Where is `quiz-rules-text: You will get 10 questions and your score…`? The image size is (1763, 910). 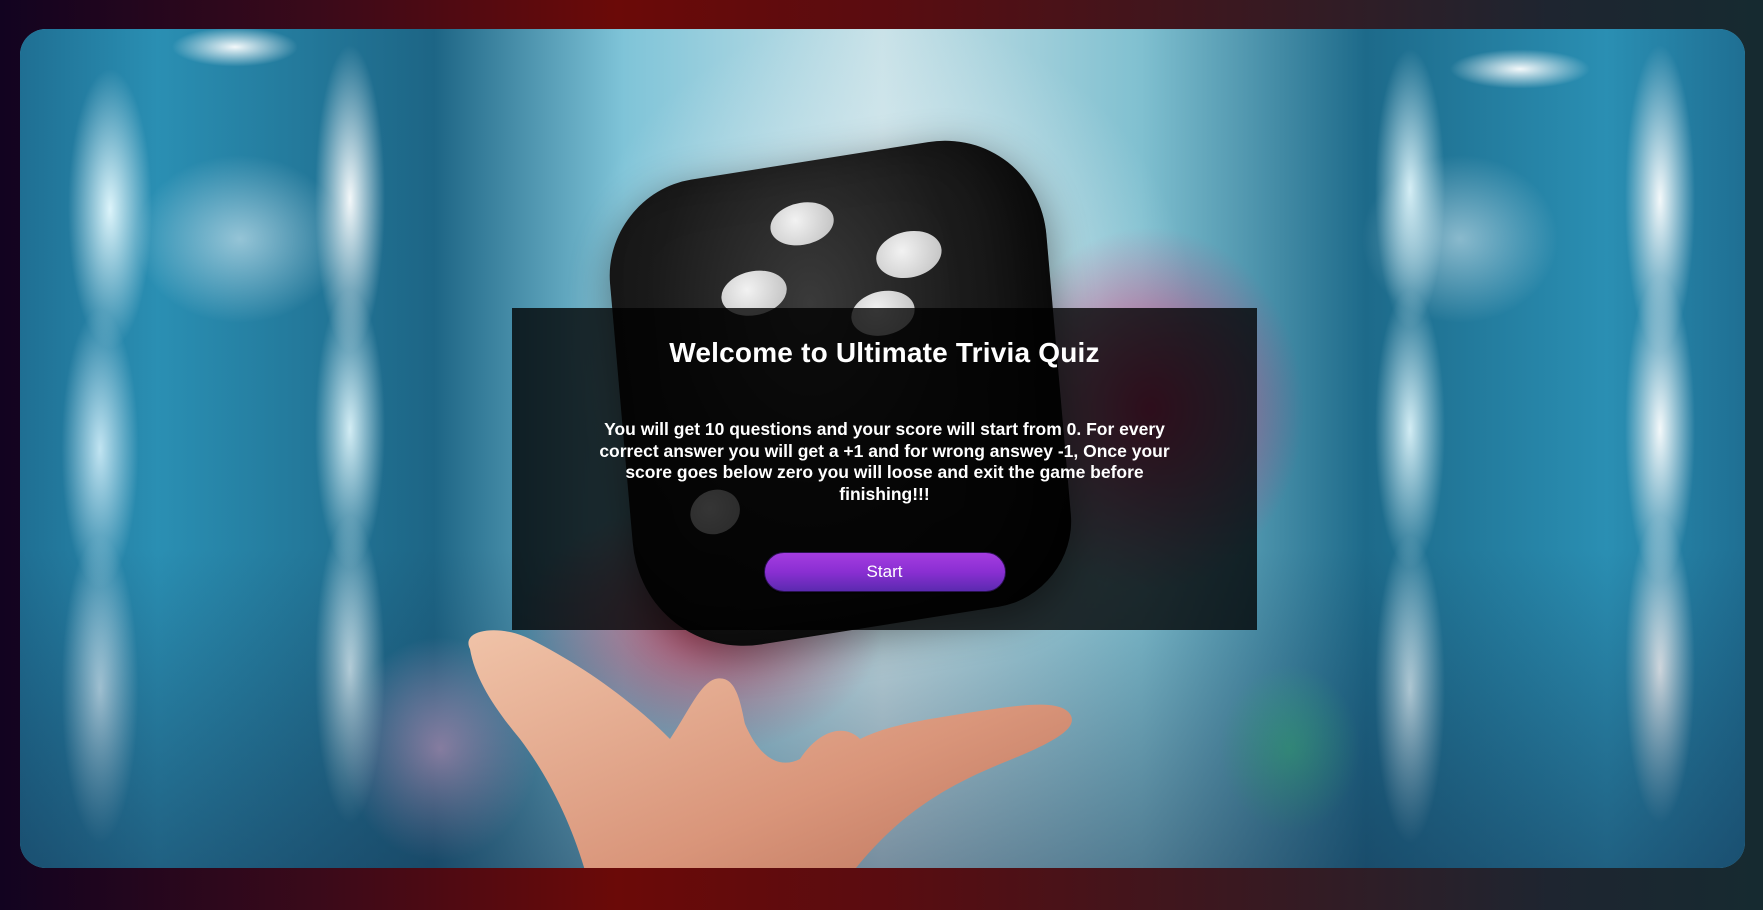 quiz-rules-text: You will get 10 questions and your score… is located at coordinates (884, 461).